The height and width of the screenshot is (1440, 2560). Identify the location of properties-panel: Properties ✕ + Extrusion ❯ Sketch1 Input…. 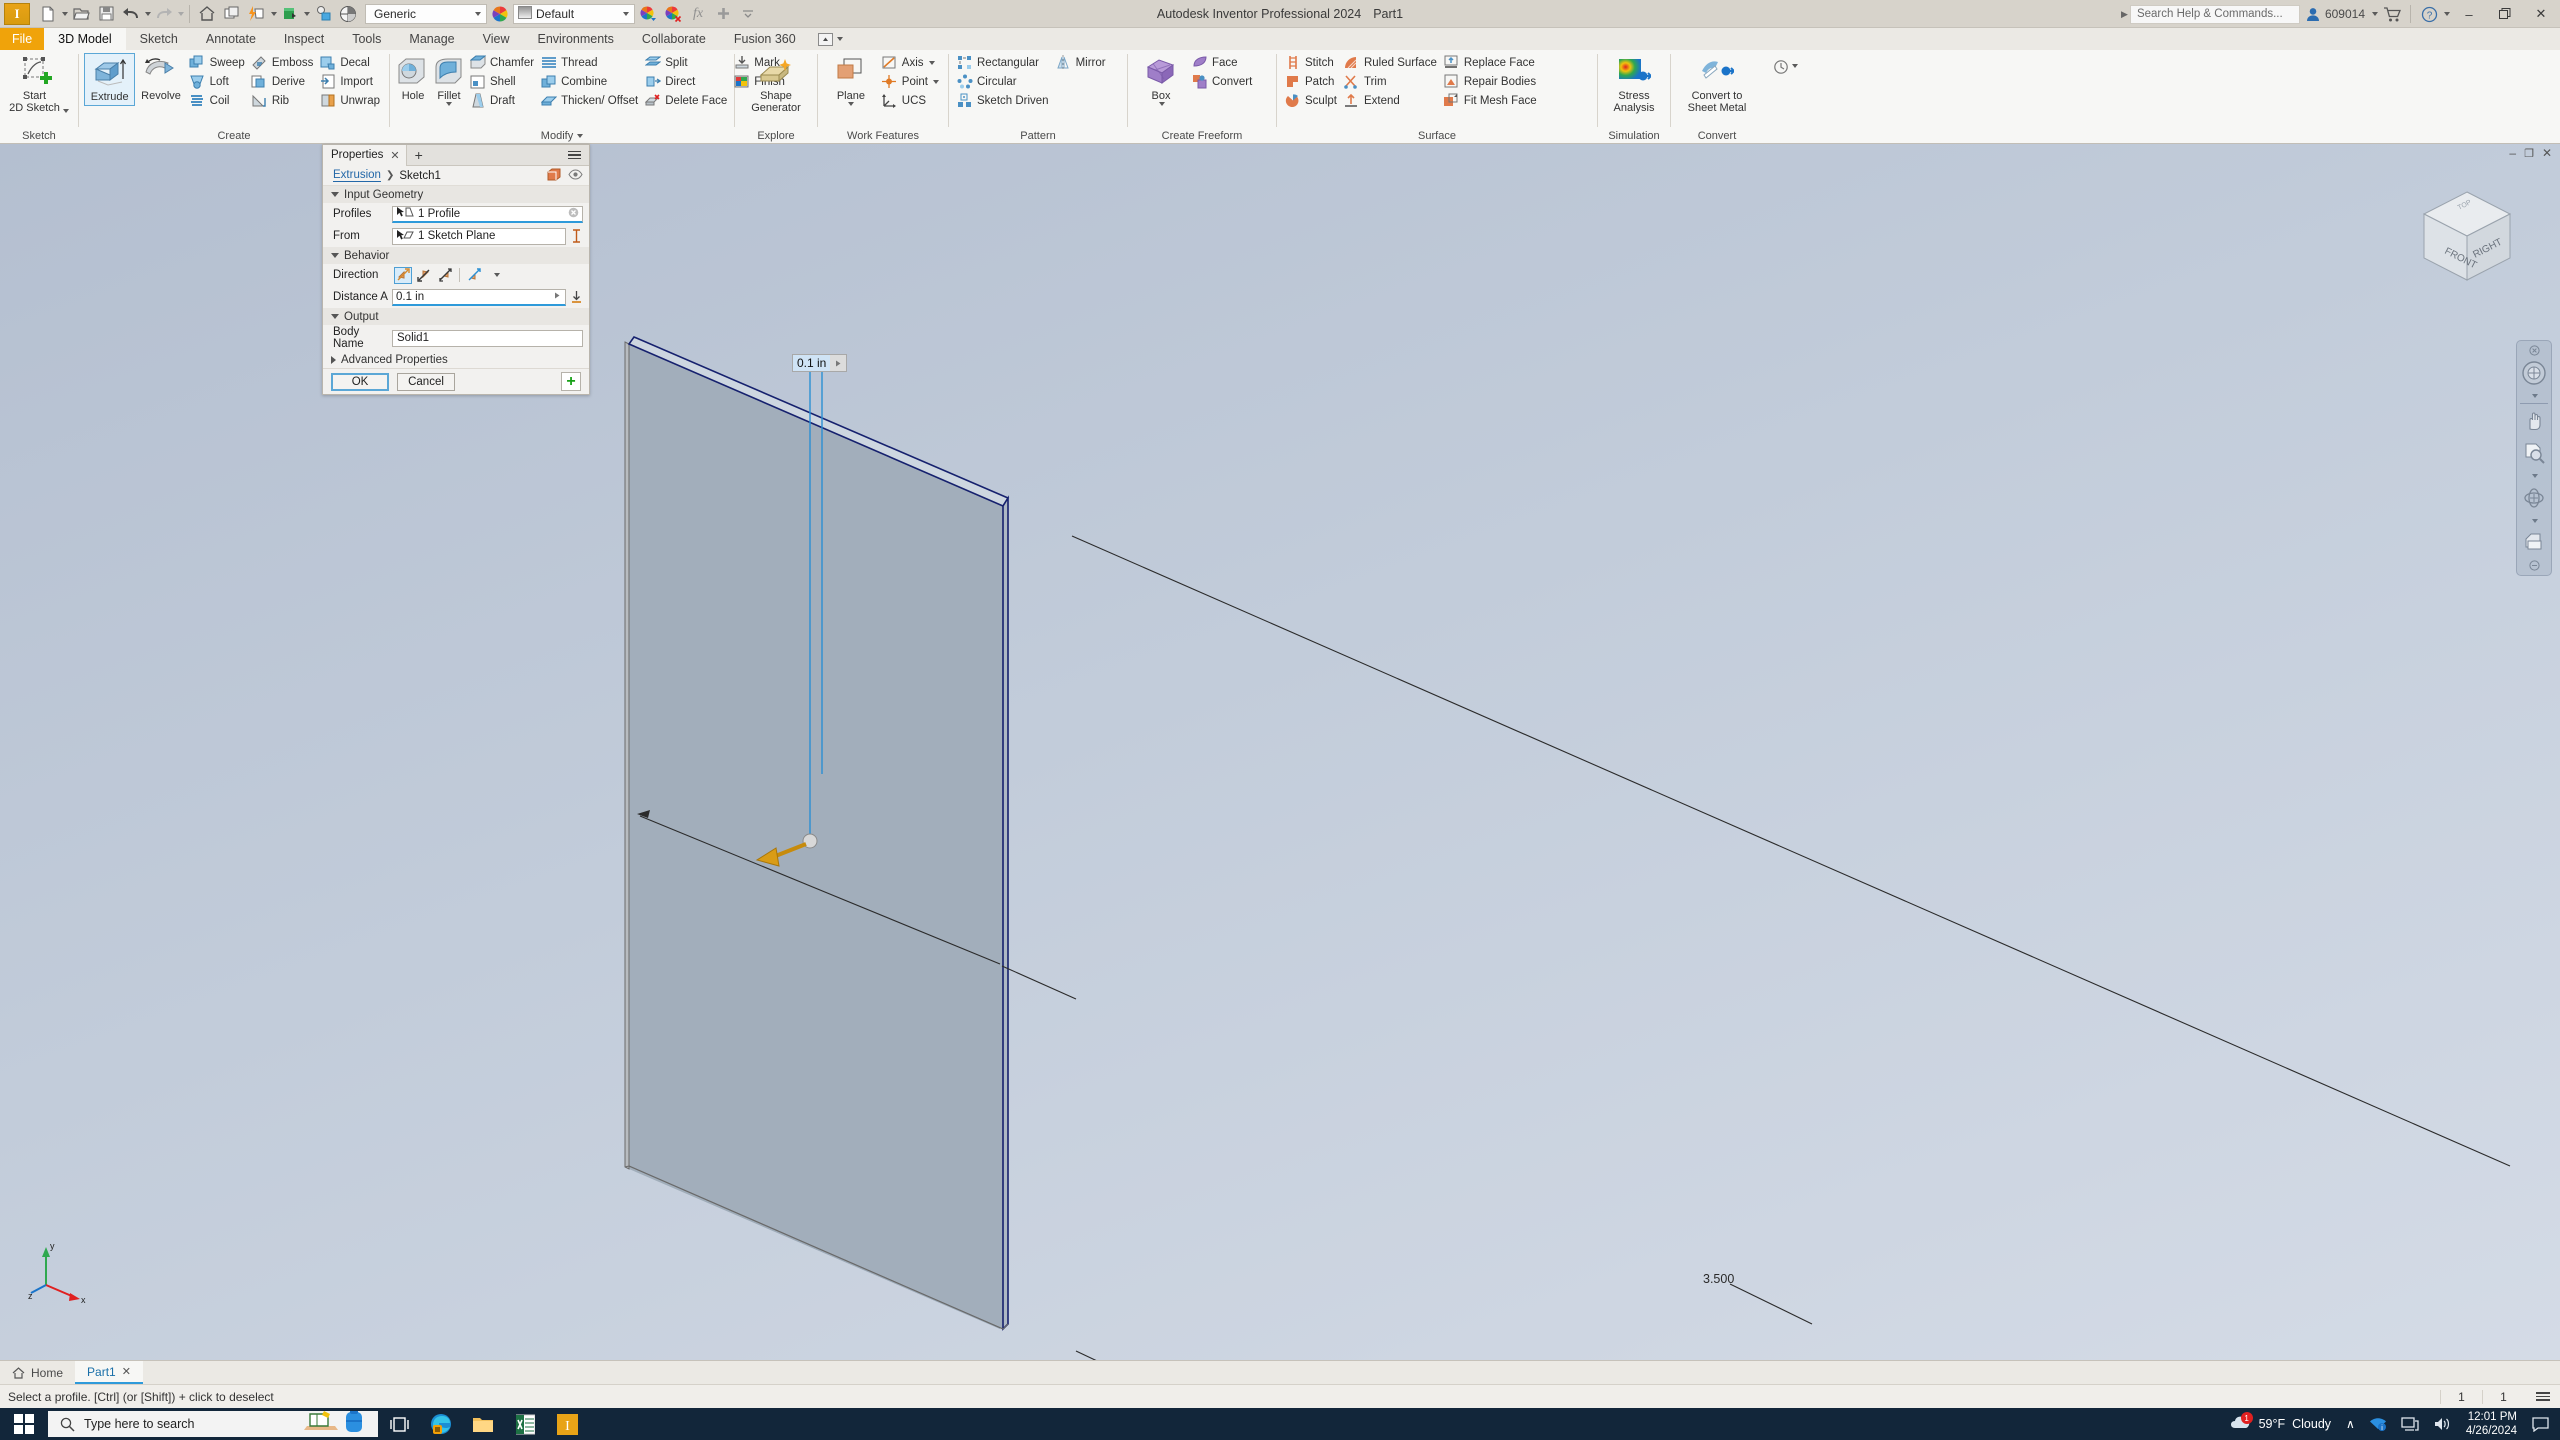
(456, 269).